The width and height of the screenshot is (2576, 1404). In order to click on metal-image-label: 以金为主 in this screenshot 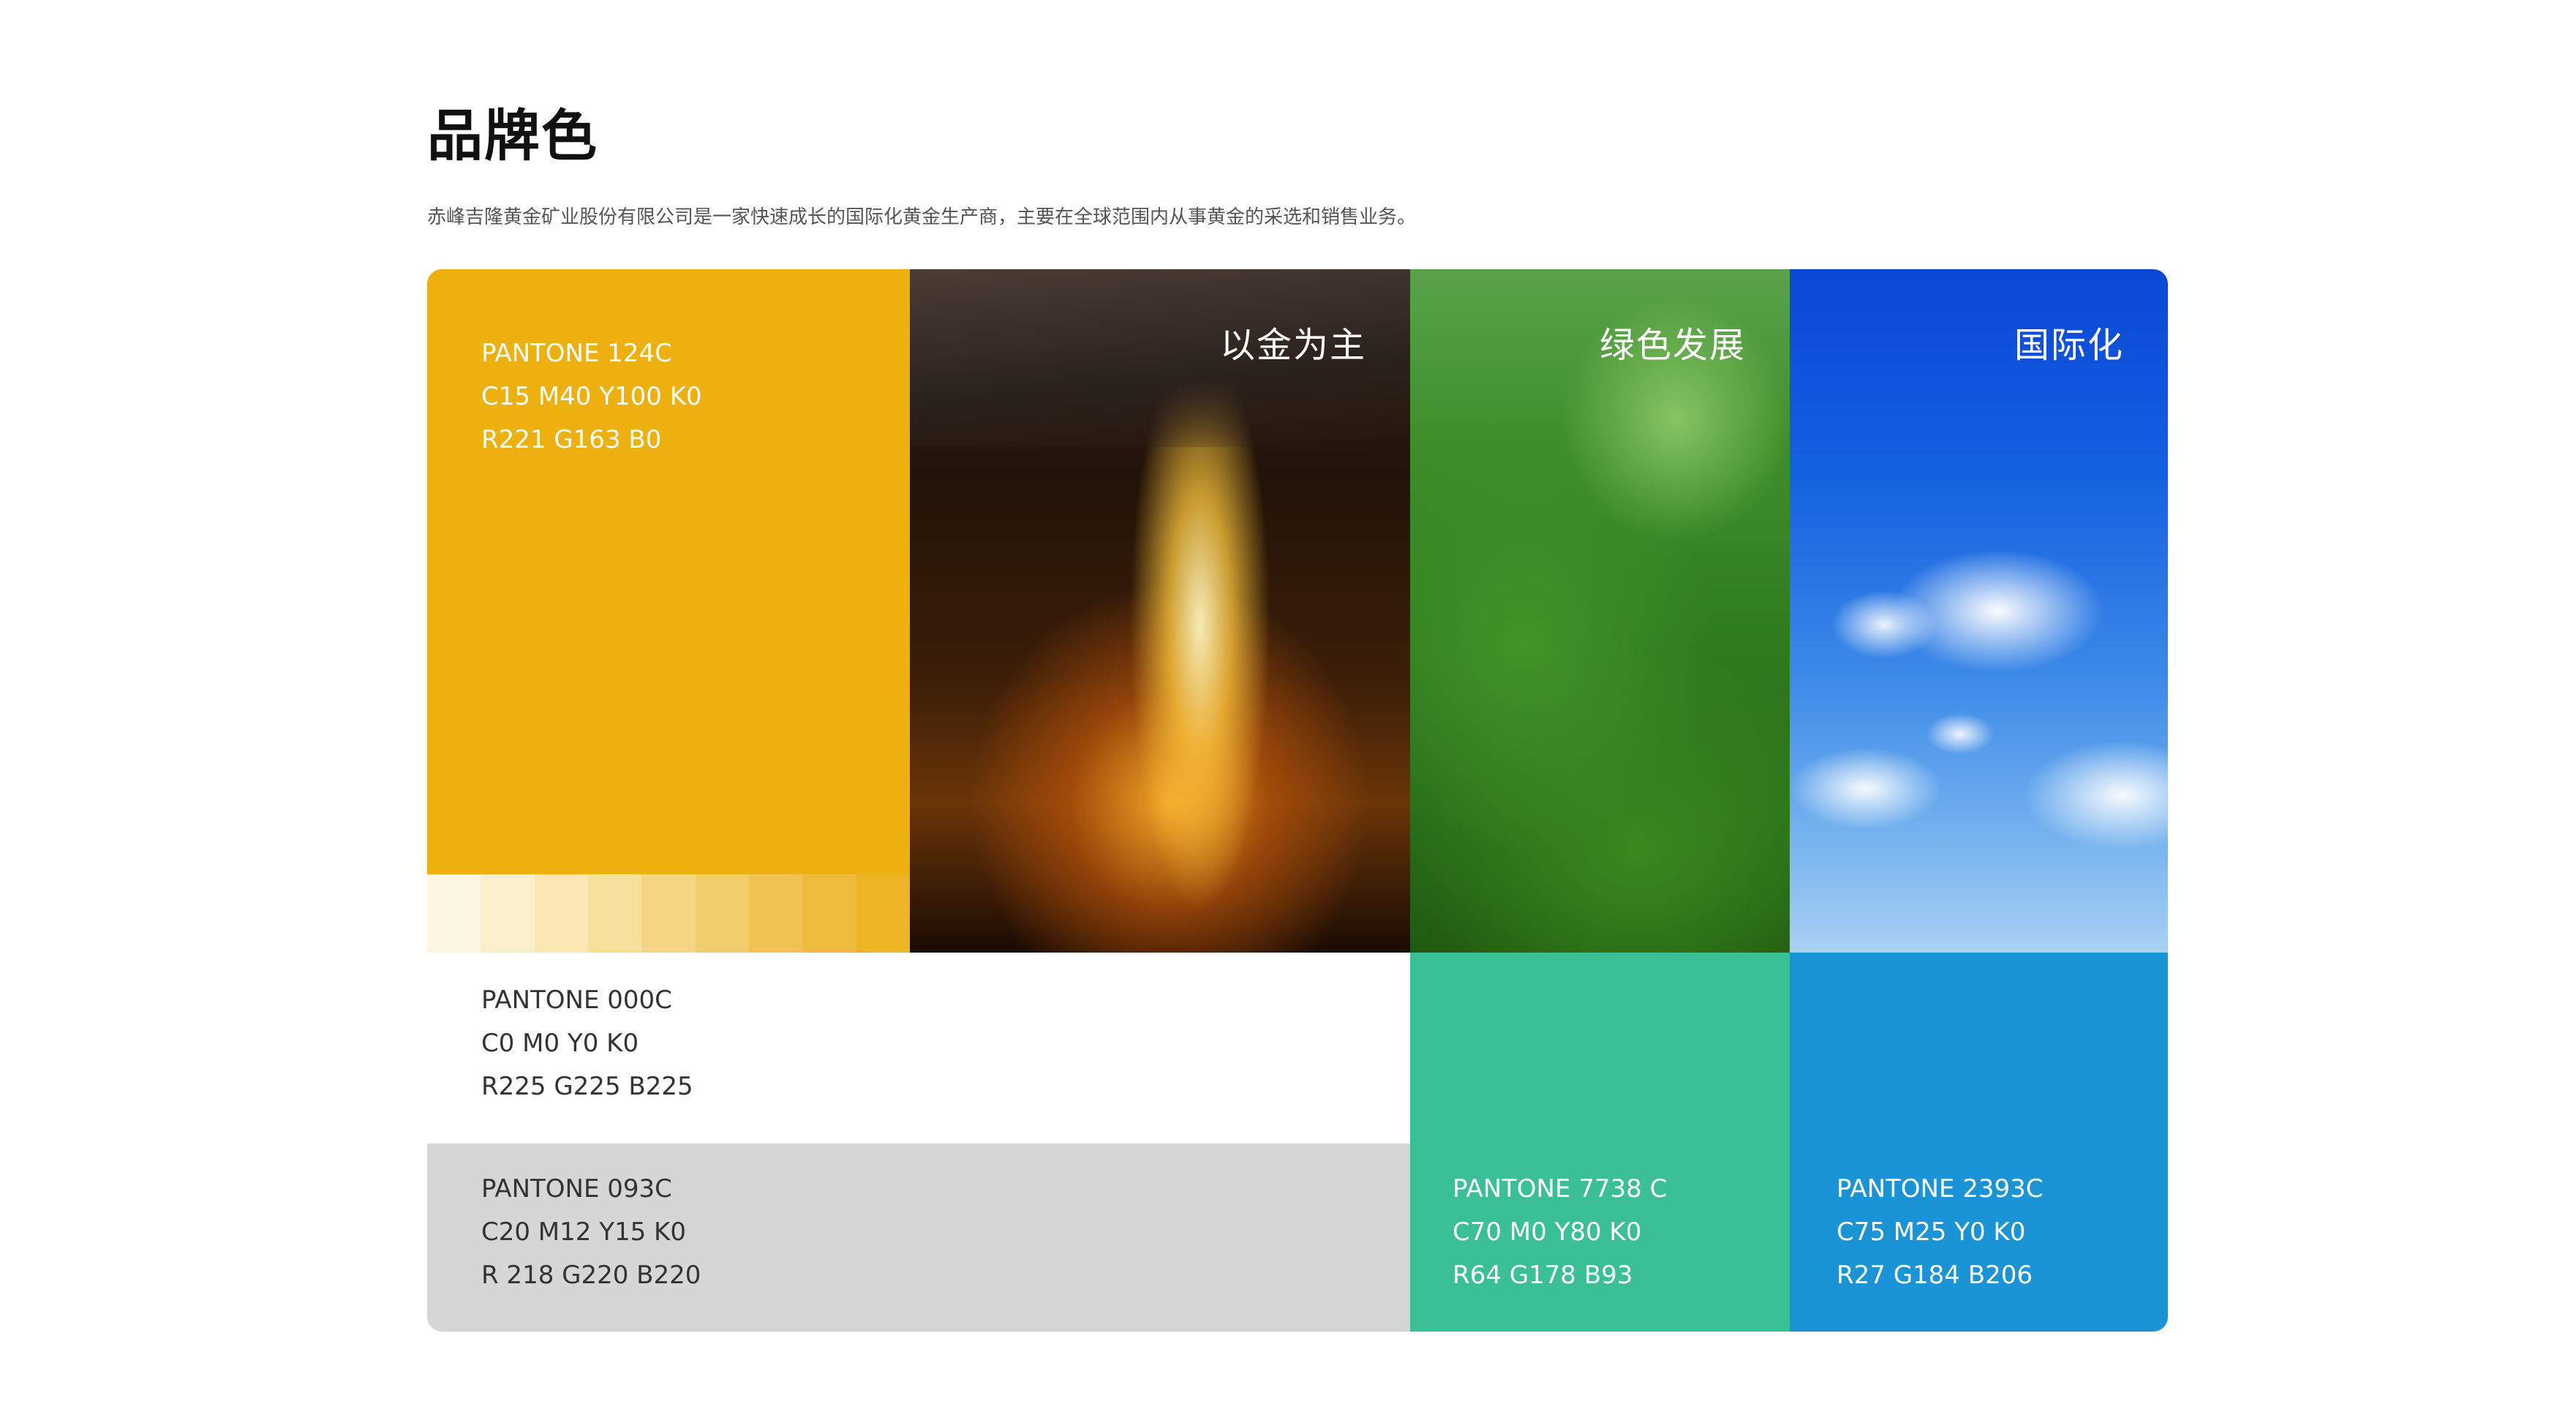, I will do `click(1292, 345)`.